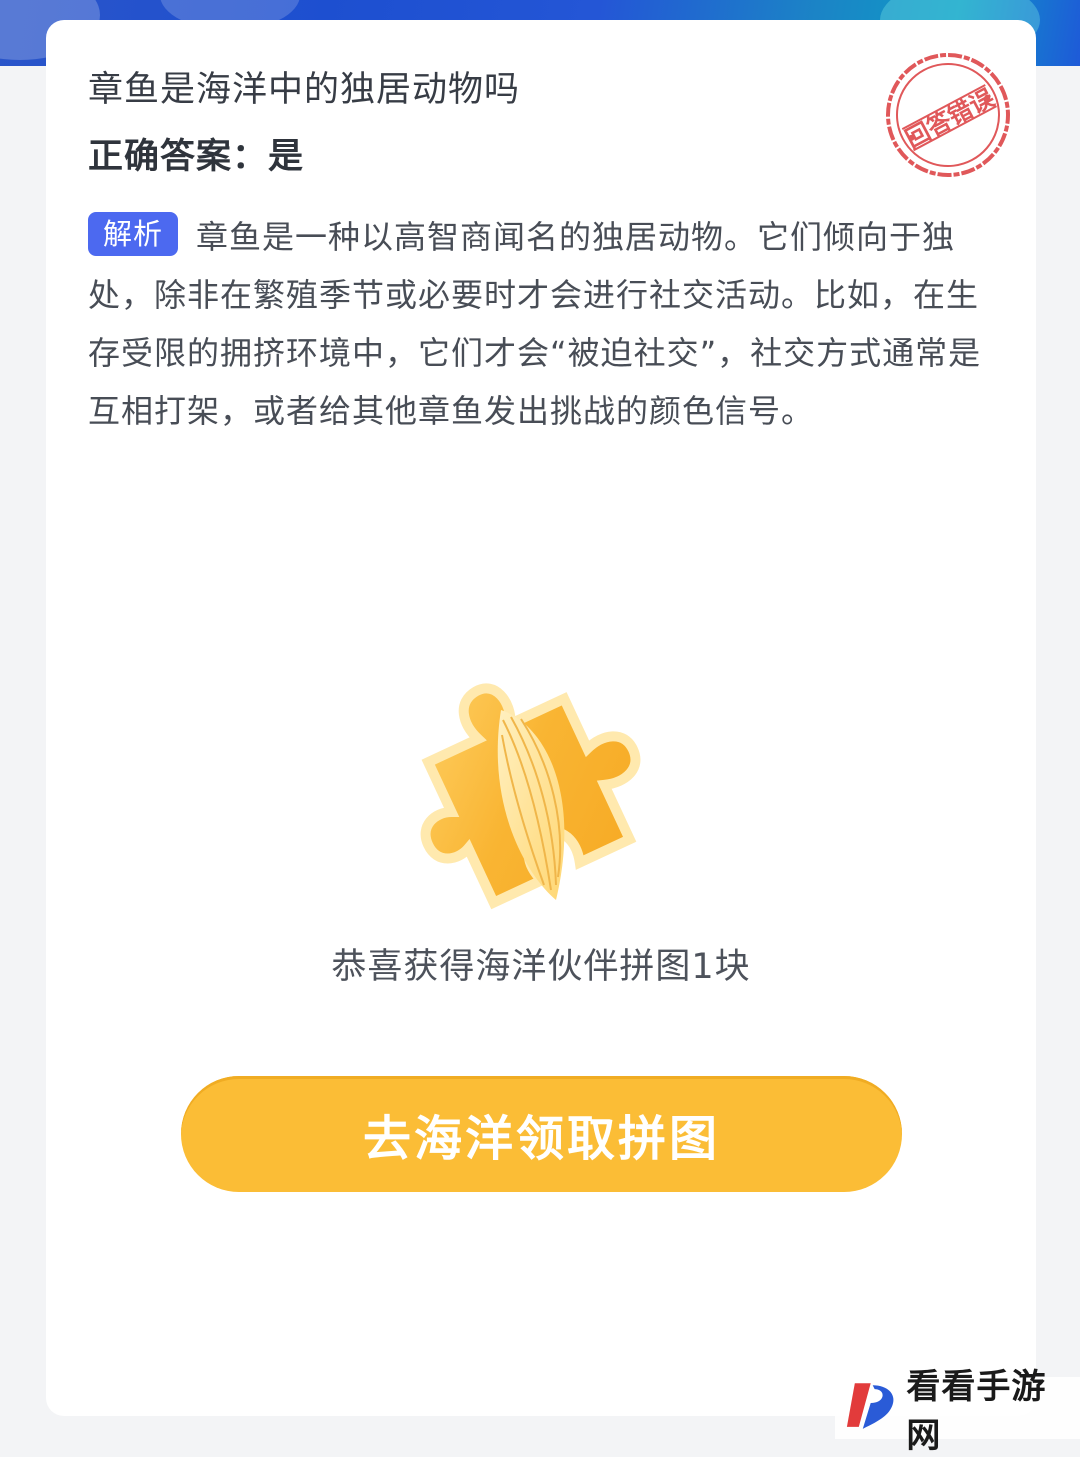  Describe the element at coordinates (976, 1411) in the screenshot. I see `watermark-text: 看看手游网` at that location.